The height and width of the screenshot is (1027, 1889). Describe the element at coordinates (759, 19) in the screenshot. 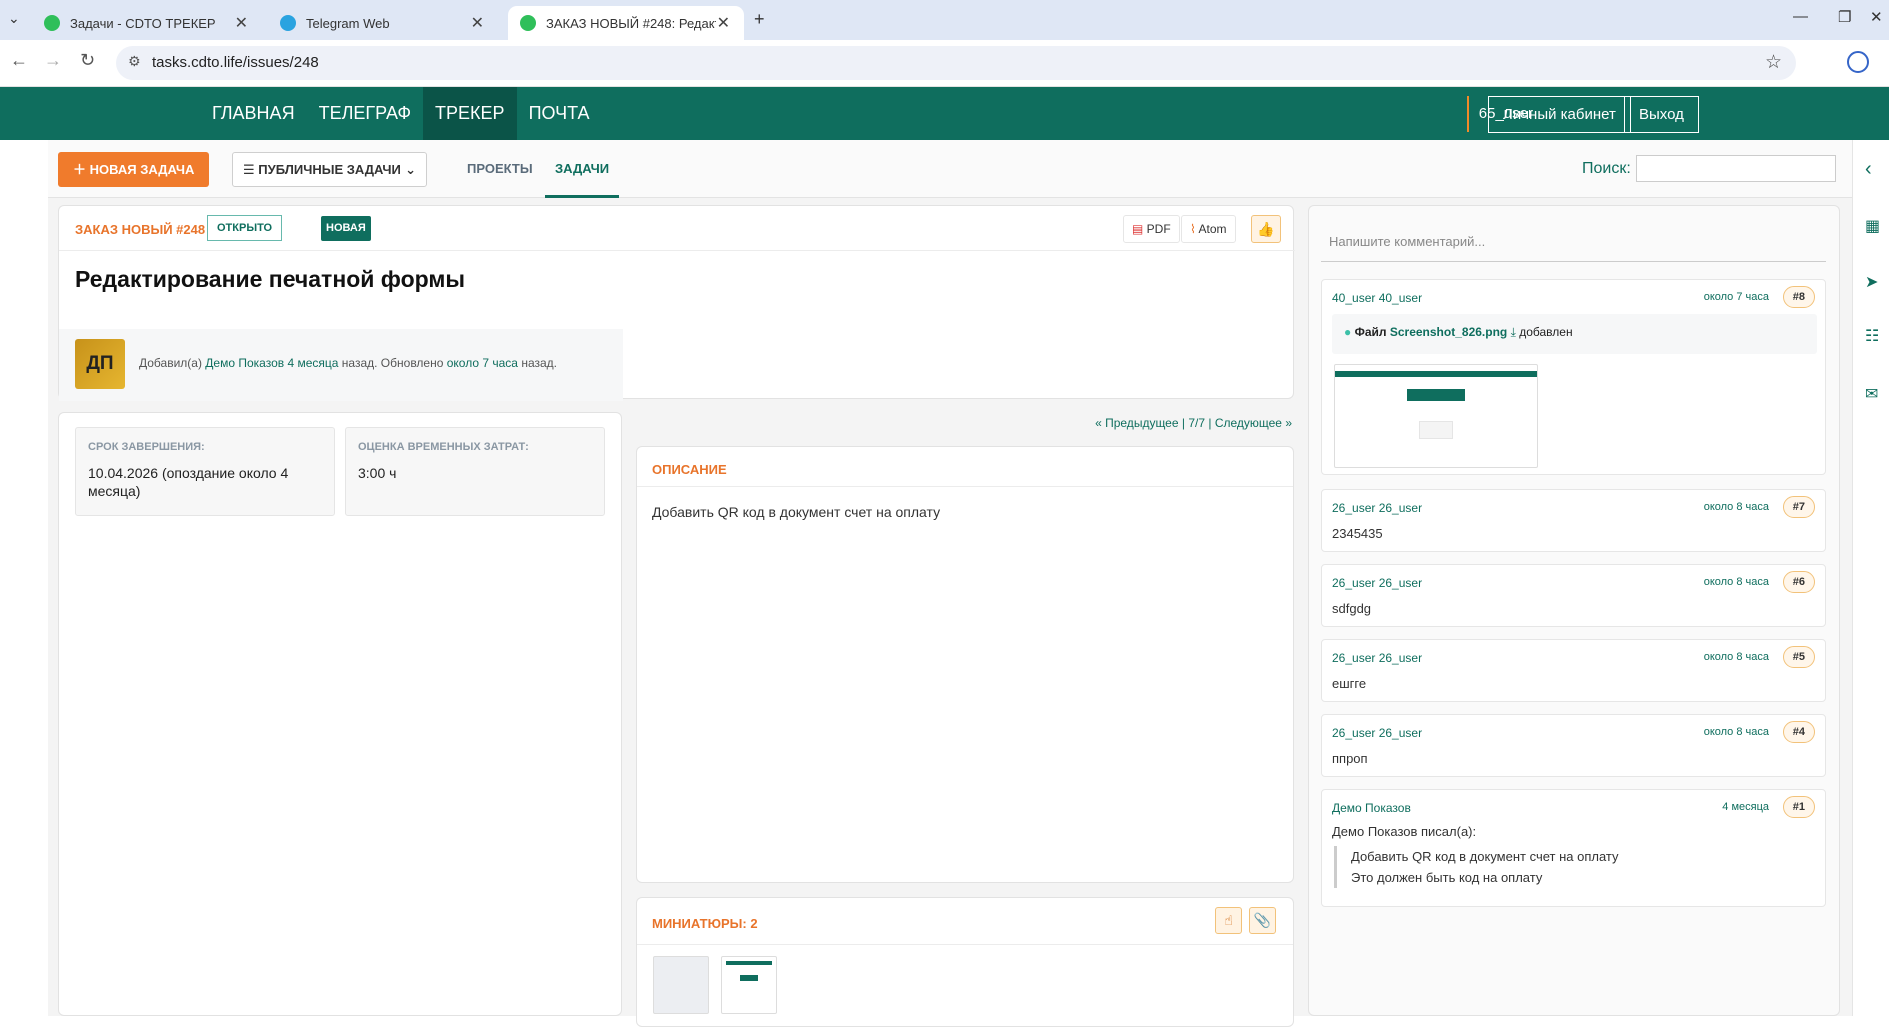

I see `new-tab-icon: +` at that location.